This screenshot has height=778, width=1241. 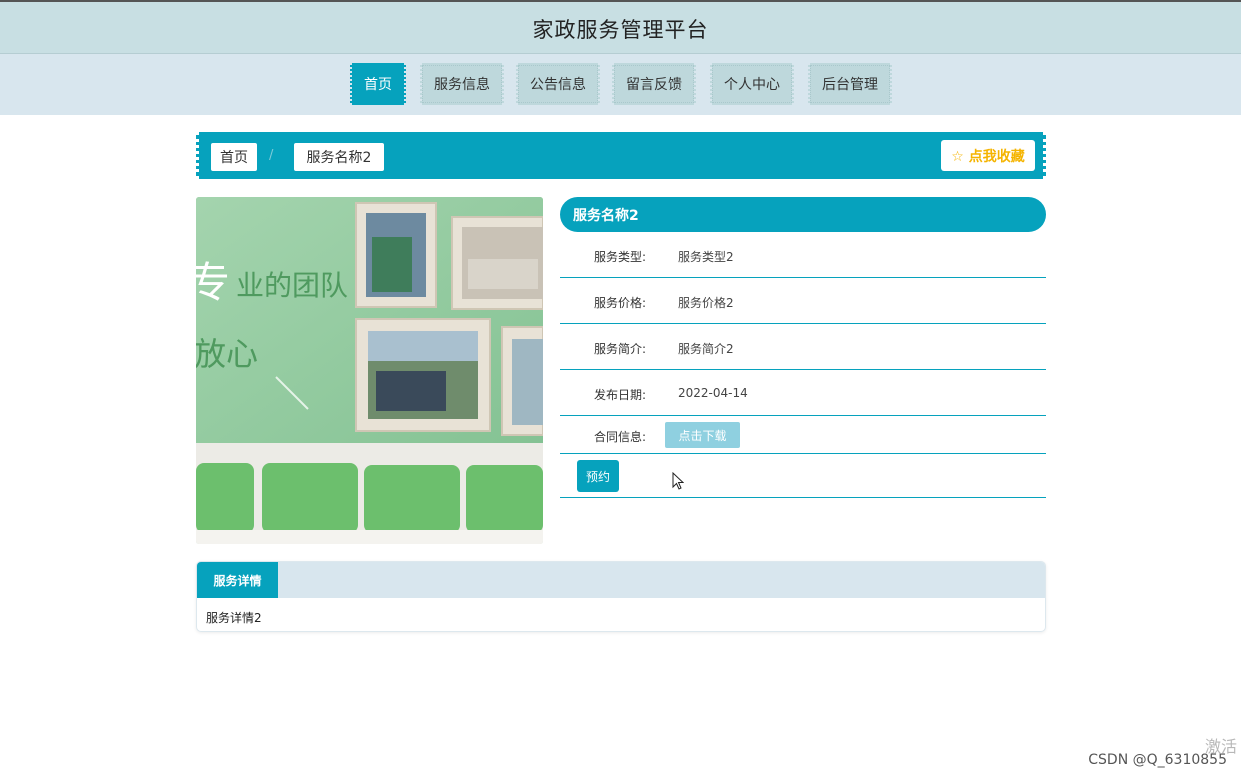 What do you see at coordinates (713, 393) in the screenshot?
I see `info-value: 2022-04-14` at bounding box center [713, 393].